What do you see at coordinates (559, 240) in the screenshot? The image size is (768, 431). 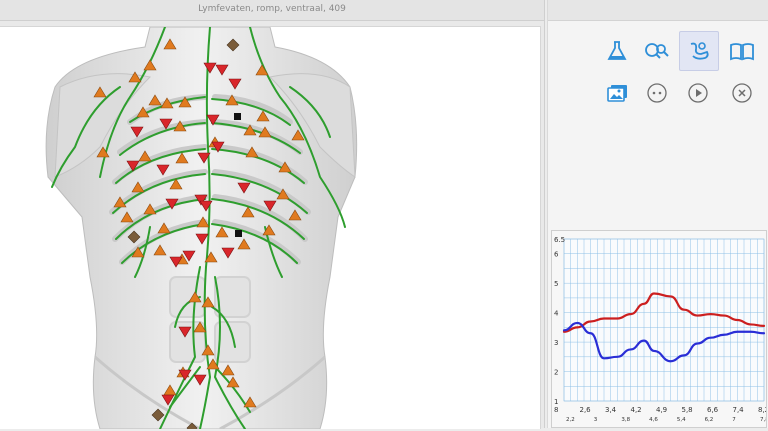 I see `y-tick-label: 6.5` at bounding box center [559, 240].